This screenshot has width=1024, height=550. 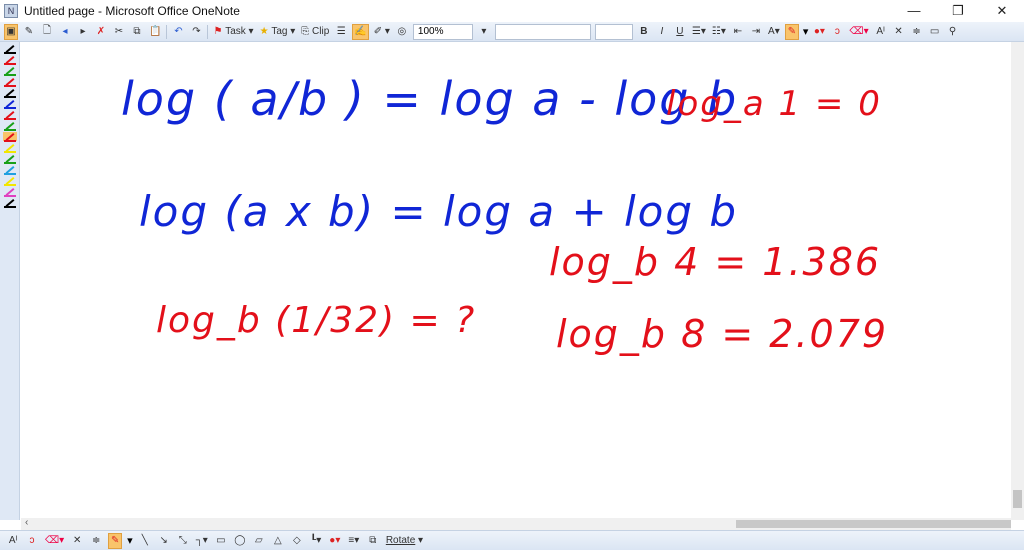 What do you see at coordinates (819, 32) in the screenshot?
I see `color-wheel-button: ●▾` at bounding box center [819, 32].